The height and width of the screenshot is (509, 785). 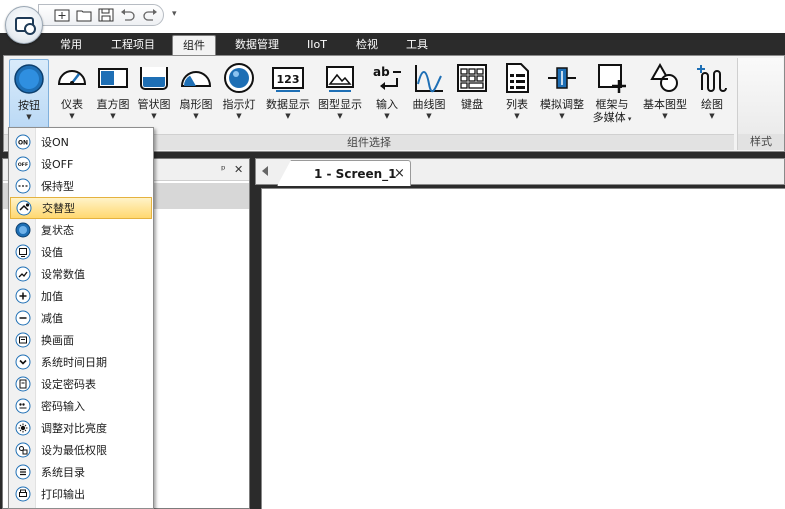 What do you see at coordinates (63, 274) in the screenshot?
I see `menu-item-label: 设常数值` at bounding box center [63, 274].